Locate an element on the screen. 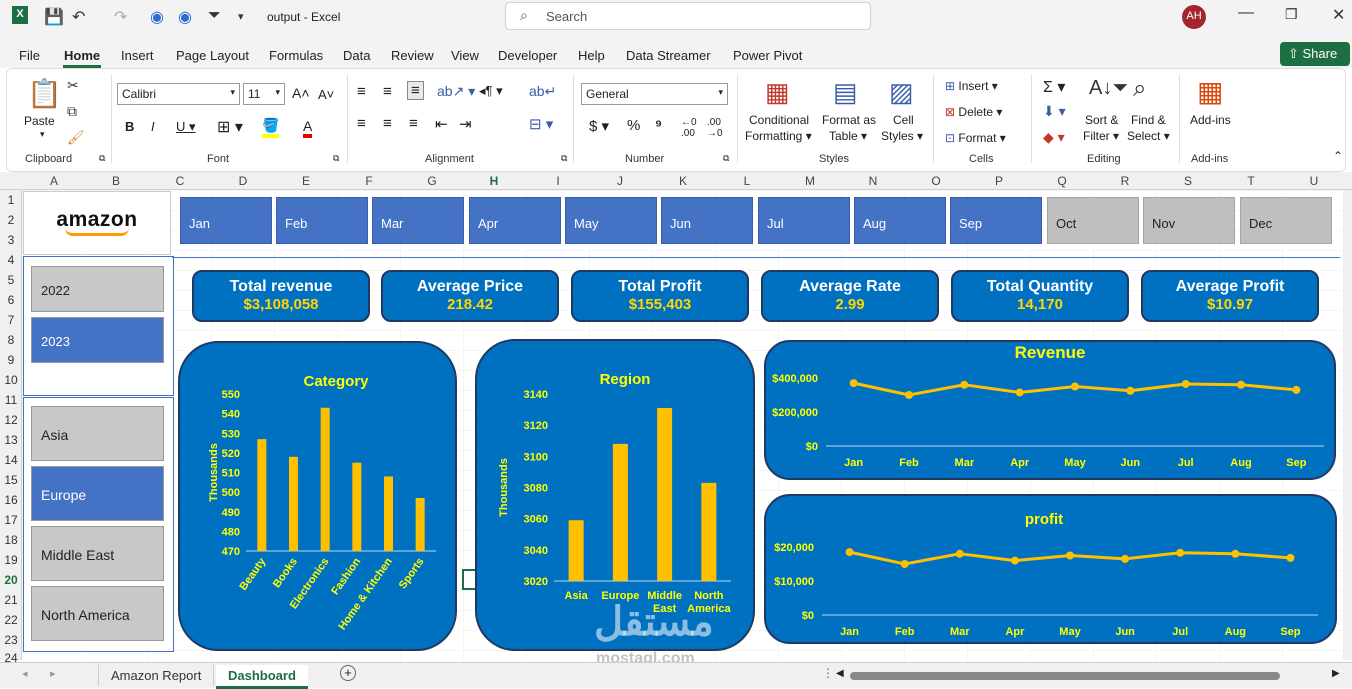 The height and width of the screenshot is (689, 1352). align-center-icon: ≡ is located at coordinates (387, 123).